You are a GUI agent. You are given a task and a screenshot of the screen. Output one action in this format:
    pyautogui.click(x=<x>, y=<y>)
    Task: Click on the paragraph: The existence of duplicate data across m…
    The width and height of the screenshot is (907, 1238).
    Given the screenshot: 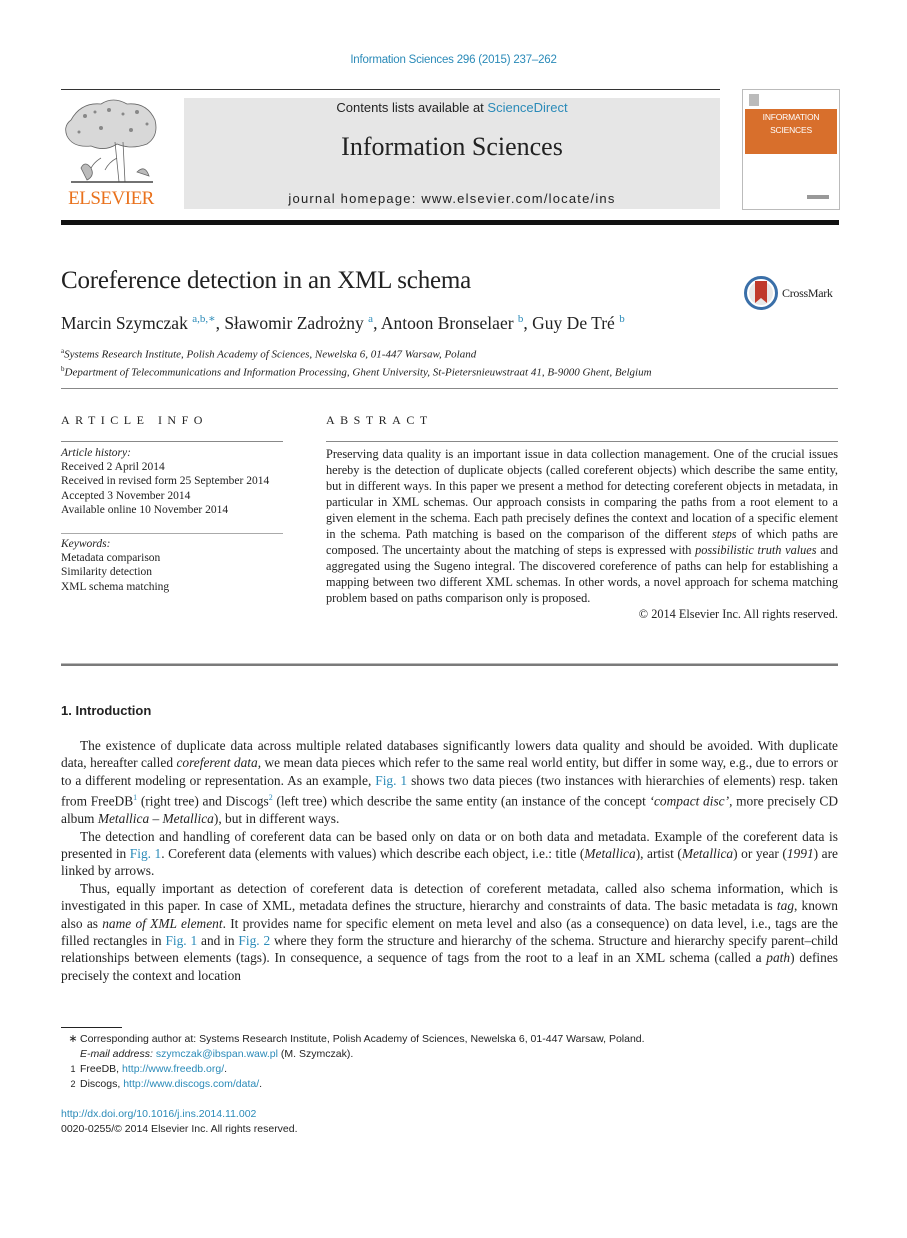 What is the action you would take?
    pyautogui.click(x=450, y=782)
    